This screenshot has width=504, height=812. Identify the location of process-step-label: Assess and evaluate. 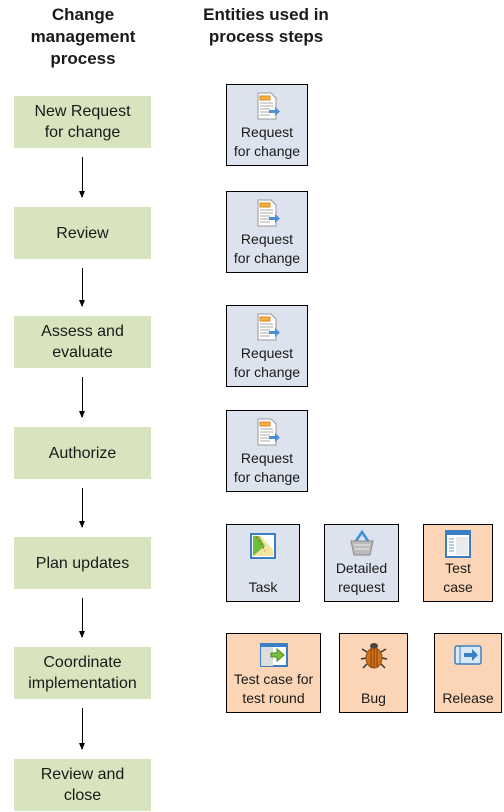
(82, 342).